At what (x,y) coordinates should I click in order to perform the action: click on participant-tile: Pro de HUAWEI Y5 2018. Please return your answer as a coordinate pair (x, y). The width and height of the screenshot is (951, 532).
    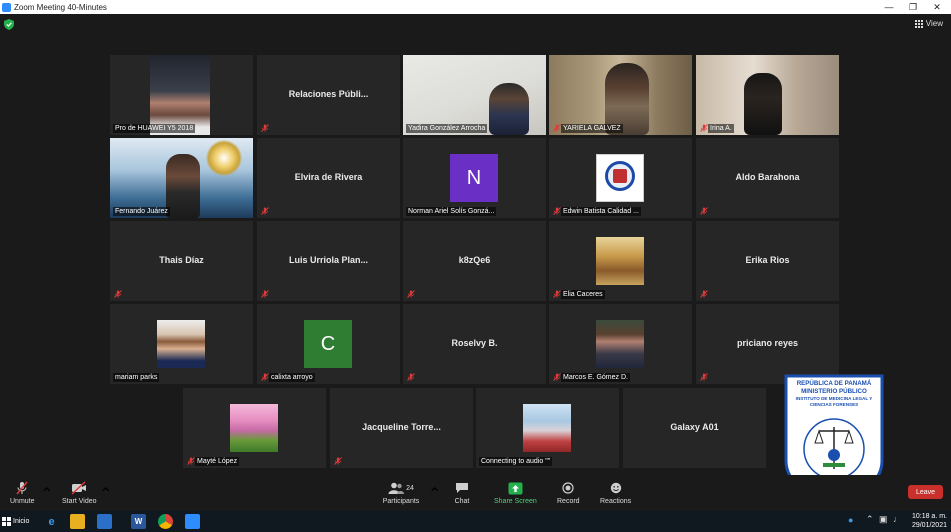
    Looking at the image, I should click on (181, 95).